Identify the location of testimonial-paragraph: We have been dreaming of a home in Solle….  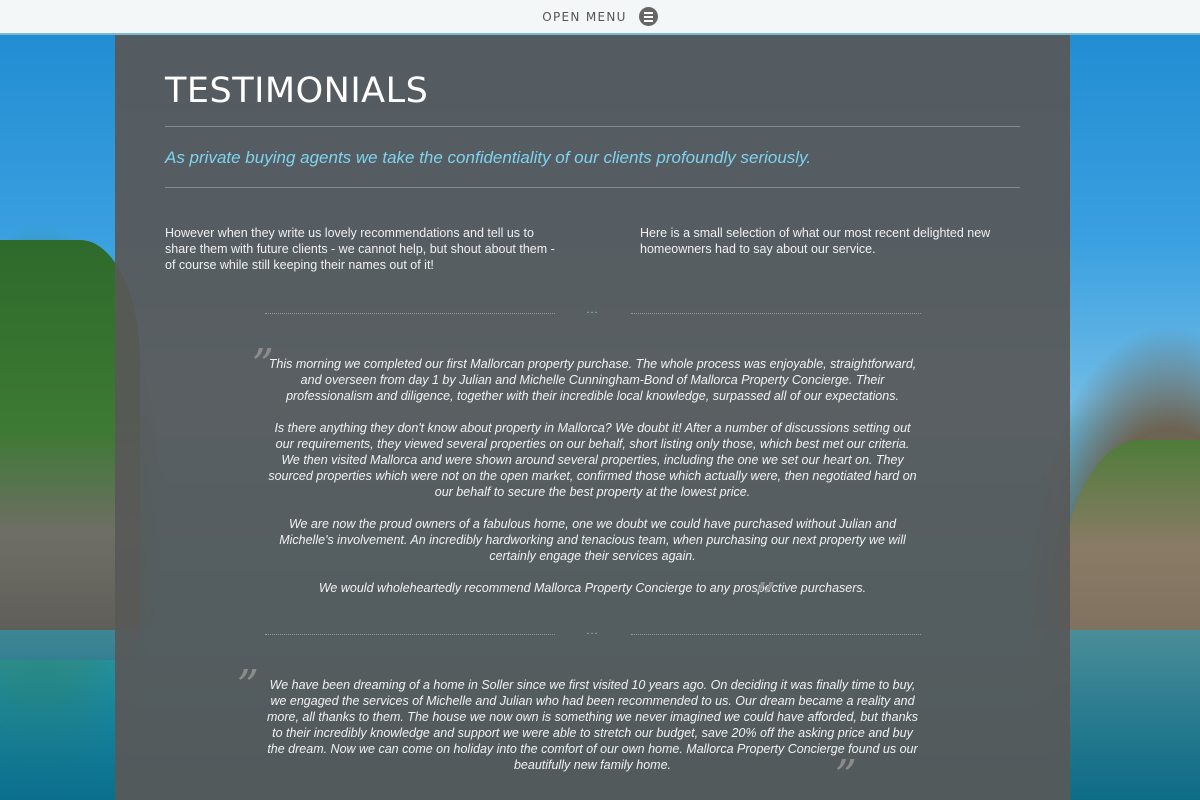
(592, 725).